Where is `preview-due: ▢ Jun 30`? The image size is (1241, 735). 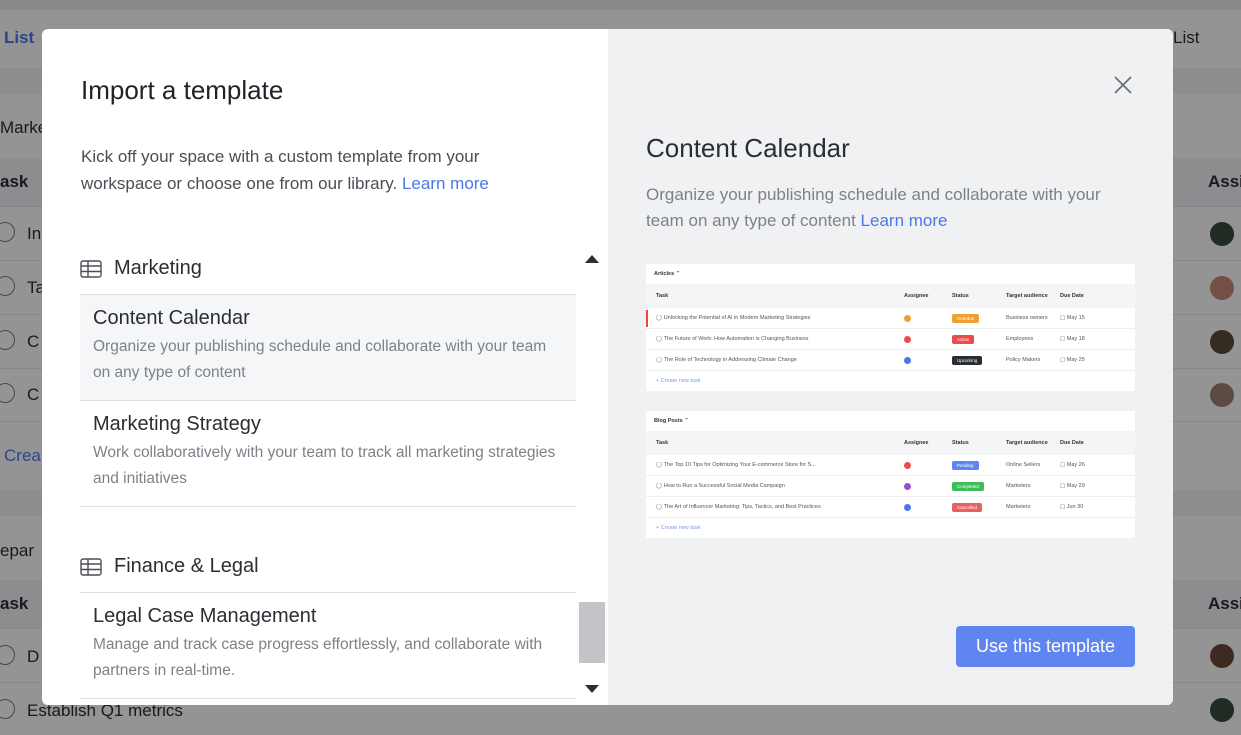 preview-due: ▢ Jun 30 is located at coordinates (1072, 507).